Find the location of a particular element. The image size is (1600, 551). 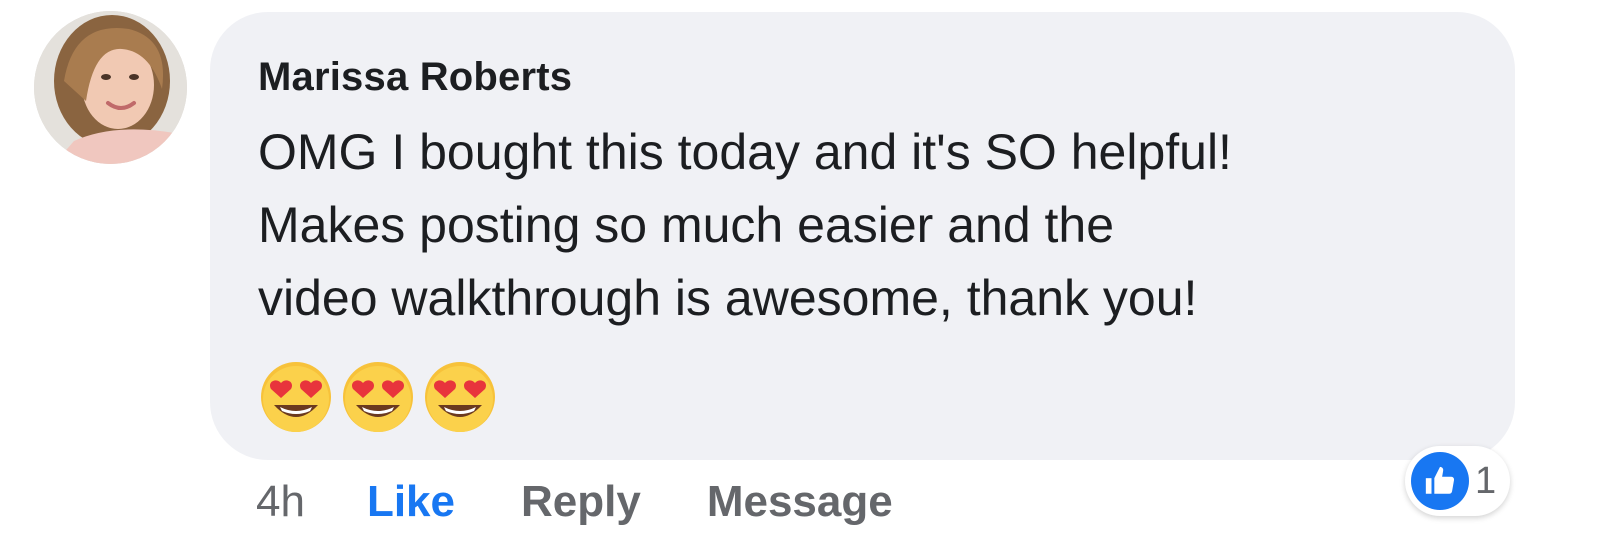

reaction-badge: 1 is located at coordinates (1458, 481).